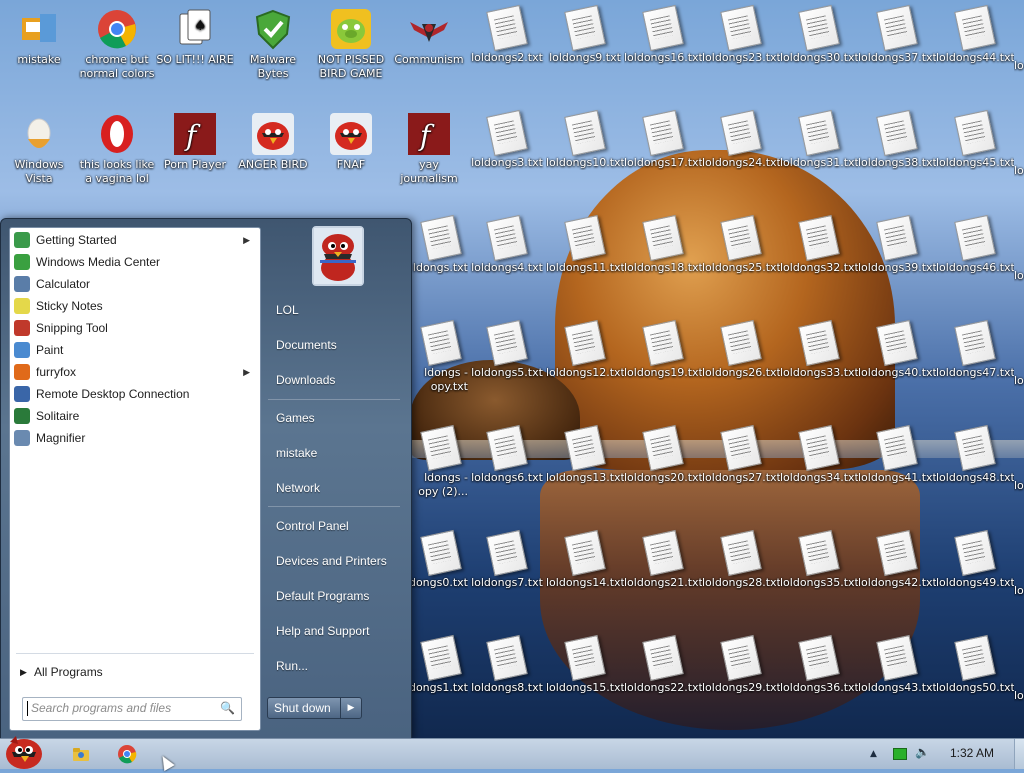  Describe the element at coordinates (897, 262) in the screenshot. I see `text-file-icon: loldongs39.txt` at that location.